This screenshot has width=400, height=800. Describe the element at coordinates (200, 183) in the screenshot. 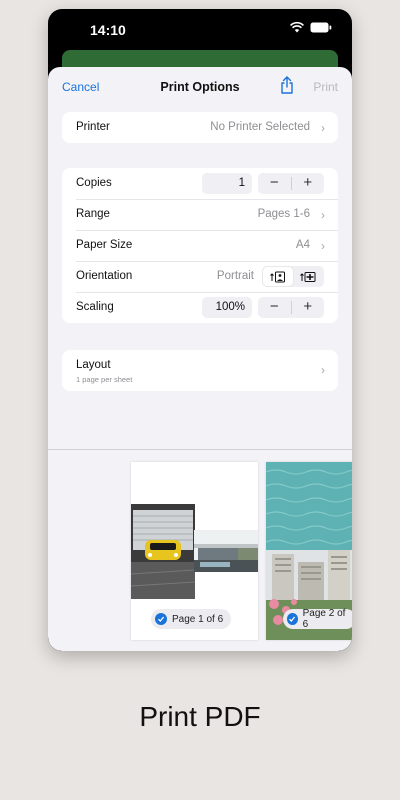

I see `copies-row: Copies 1 − +` at that location.